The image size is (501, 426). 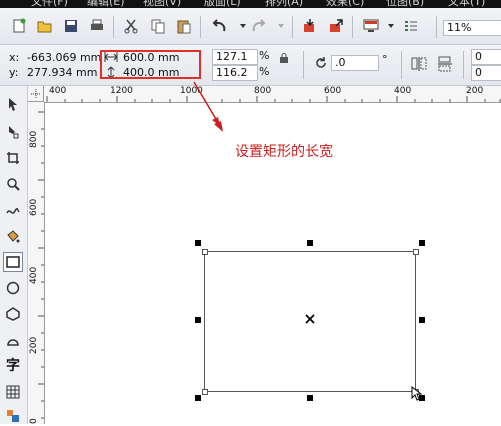 What do you see at coordinates (184, 26) in the screenshot?
I see `paste-icon` at bounding box center [184, 26].